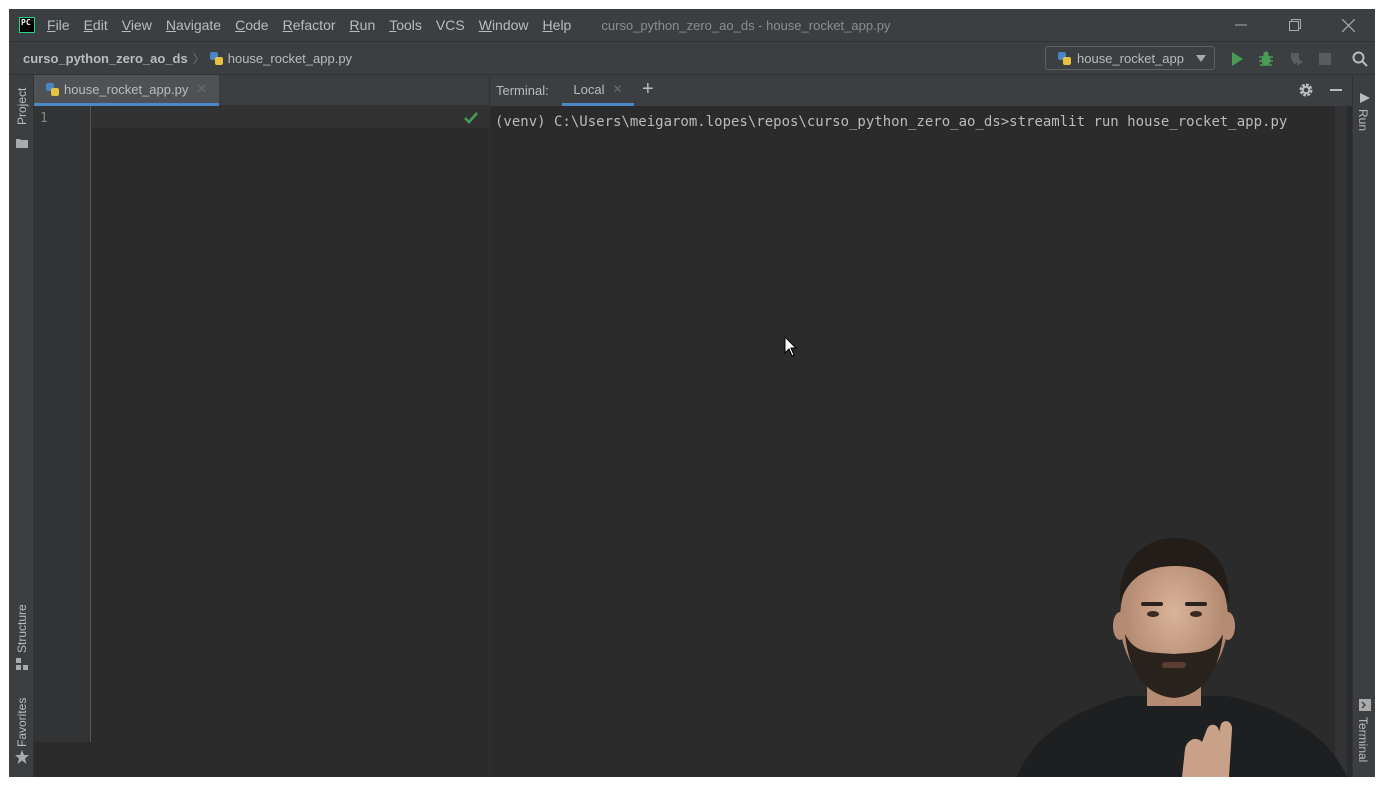 The height and width of the screenshot is (785, 1383). Describe the element at coordinates (1336, 90) in the screenshot. I see `hide-terminal-icon` at that location.